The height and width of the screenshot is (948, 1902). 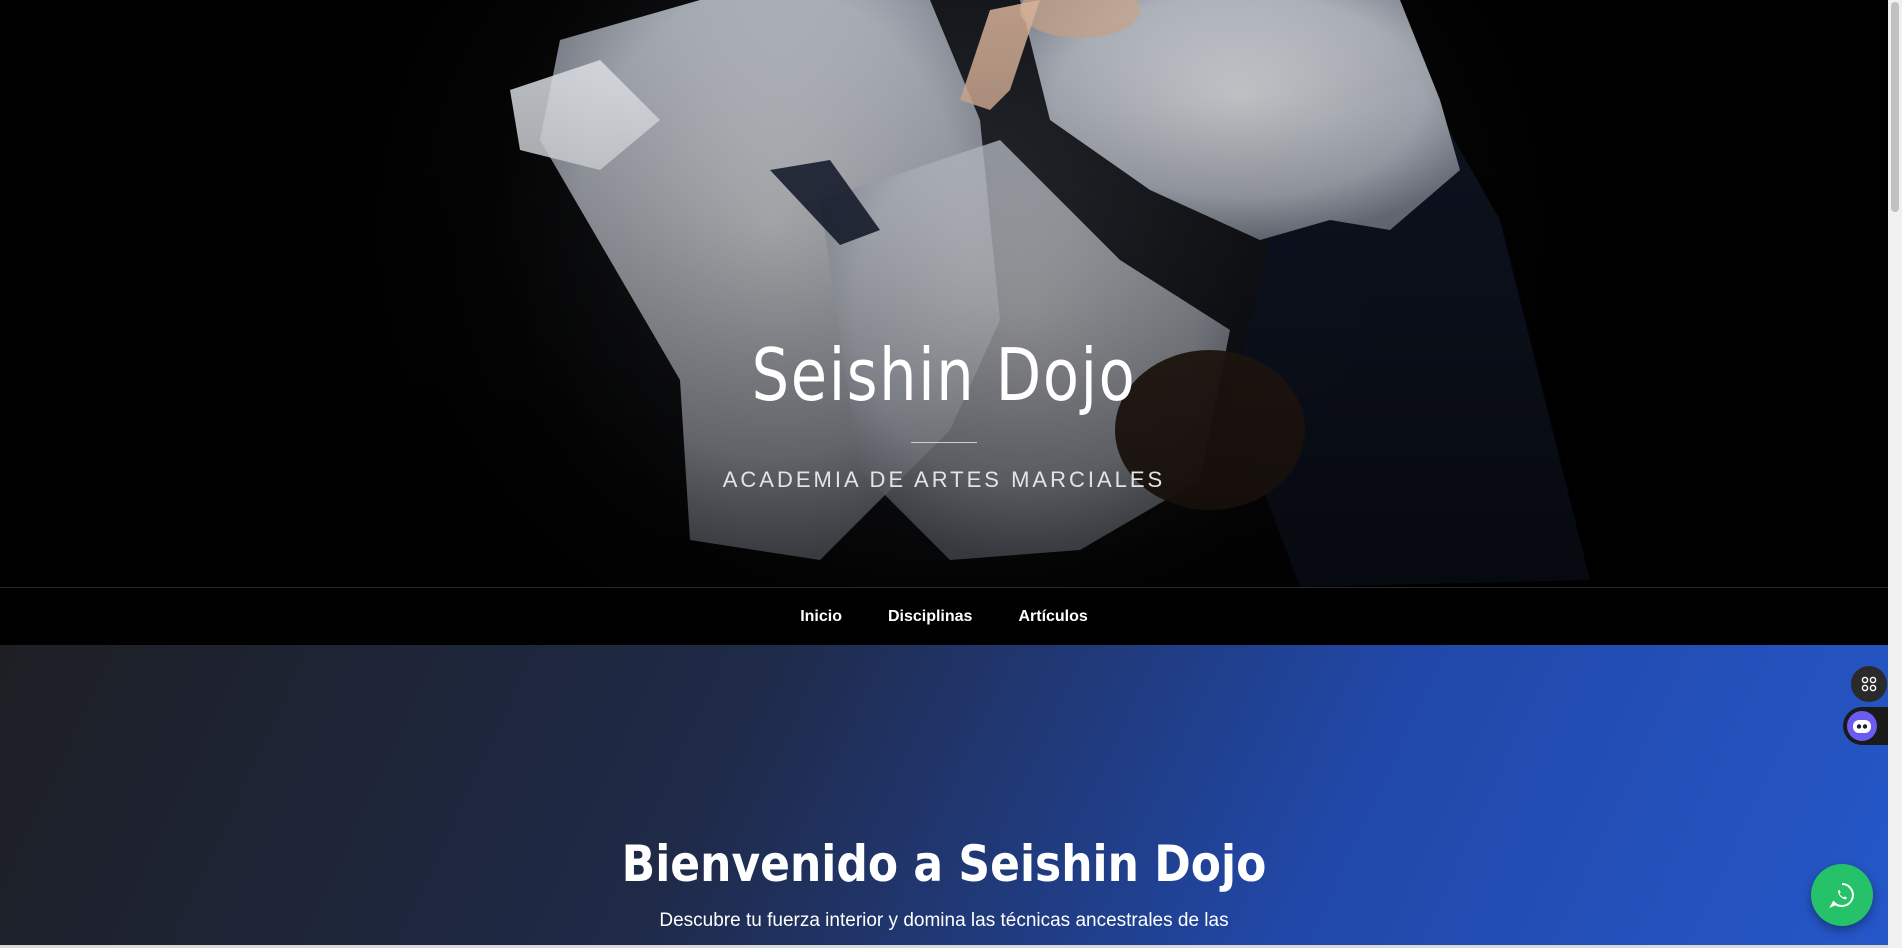 I want to click on welcome-title: Bienvenido a Seishin Dojo, so click(x=944, y=864).